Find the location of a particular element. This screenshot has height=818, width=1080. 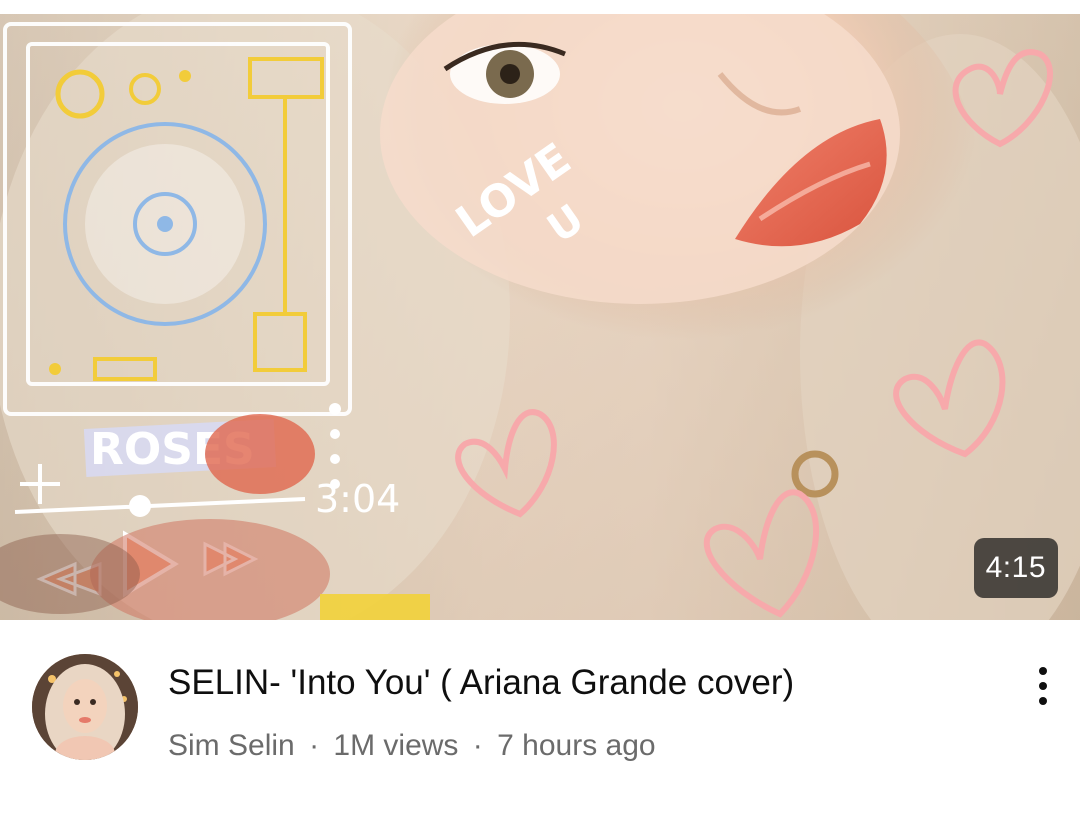

channel-name: Sim Selin is located at coordinates (231, 745).